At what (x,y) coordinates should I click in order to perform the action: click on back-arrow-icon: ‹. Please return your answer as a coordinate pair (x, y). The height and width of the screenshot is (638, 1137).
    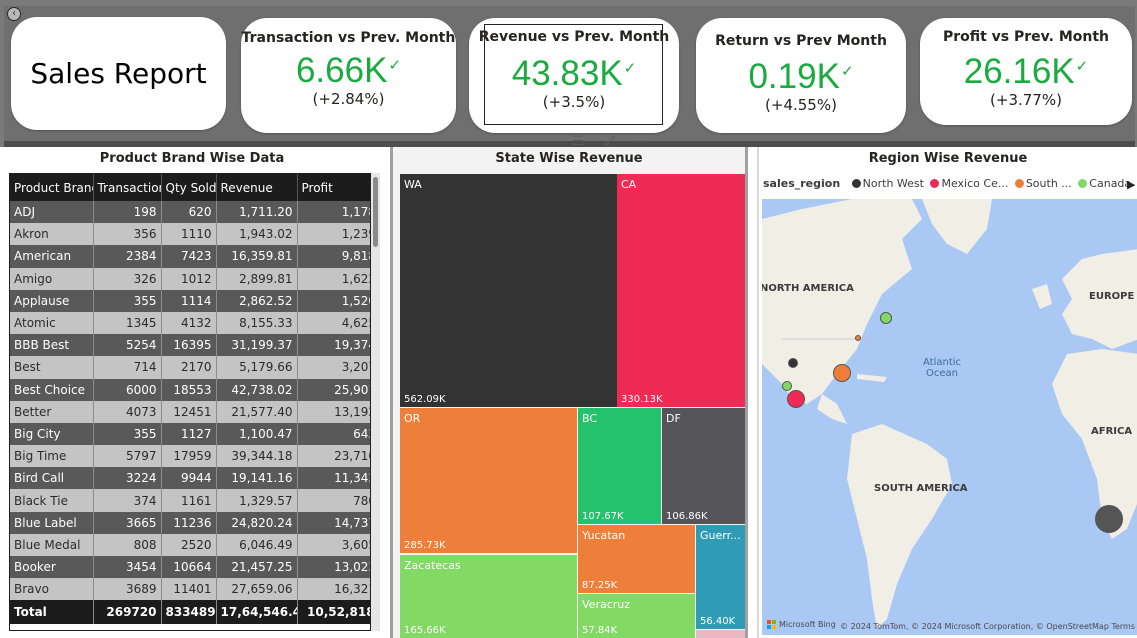
    Looking at the image, I should click on (14, 14).